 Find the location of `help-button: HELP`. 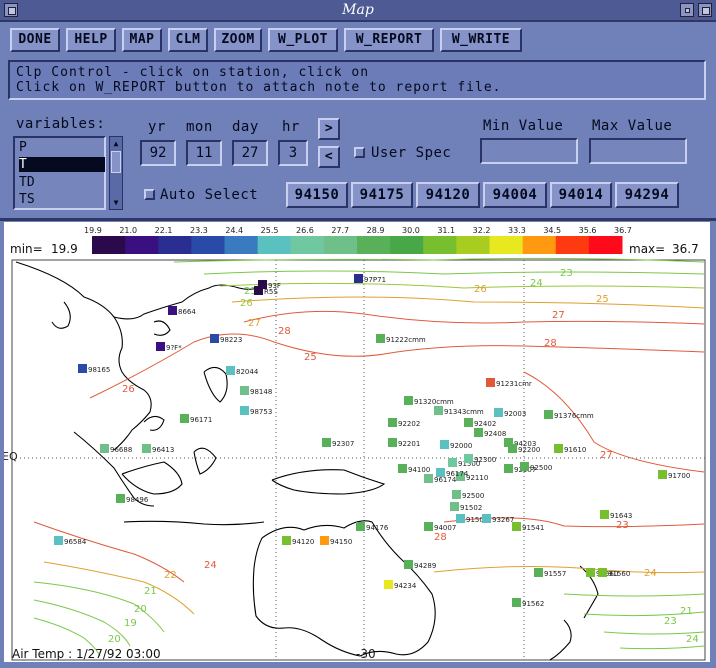

help-button: HELP is located at coordinates (91, 40).